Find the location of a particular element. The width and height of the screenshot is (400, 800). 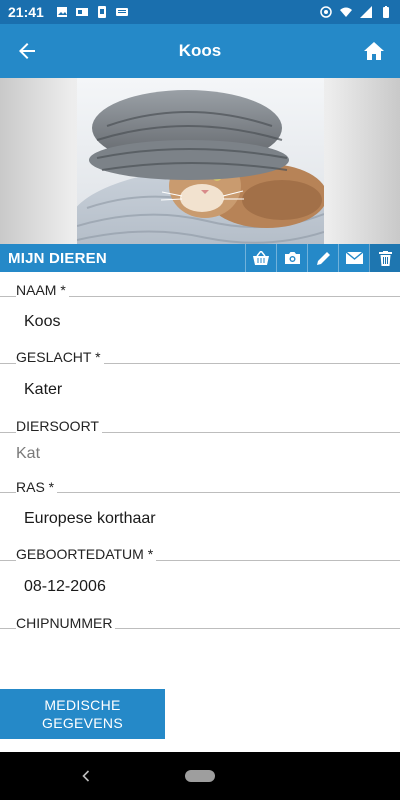

naam-label: NAAM * is located at coordinates (42, 290).